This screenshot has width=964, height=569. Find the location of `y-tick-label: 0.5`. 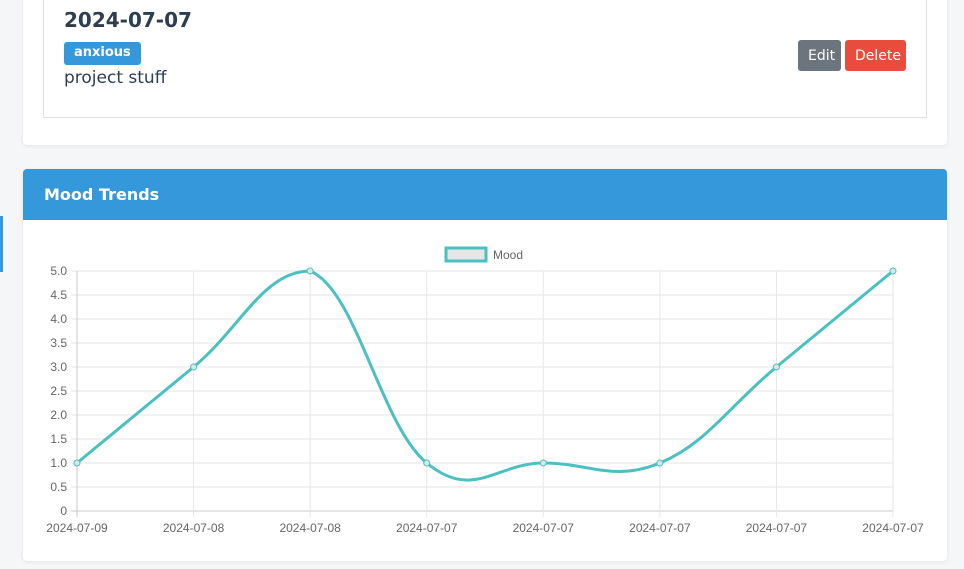

y-tick-label: 0.5 is located at coordinates (58, 487).